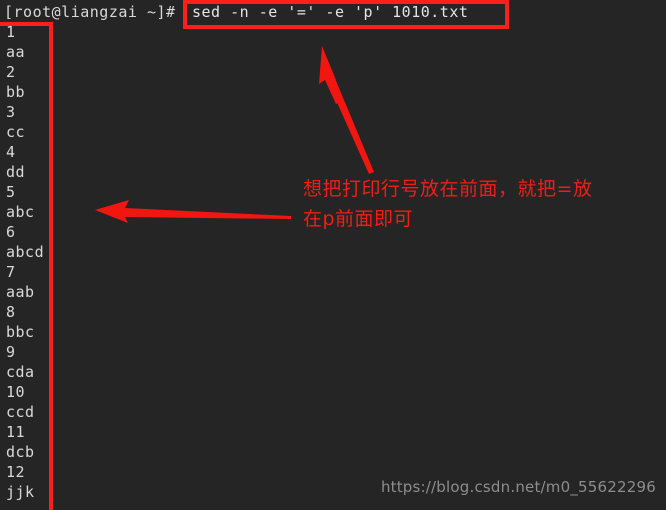 This screenshot has height=510, width=666. What do you see at coordinates (90, 12) in the screenshot?
I see `shell-prompt: [root@liangzai ~]#` at bounding box center [90, 12].